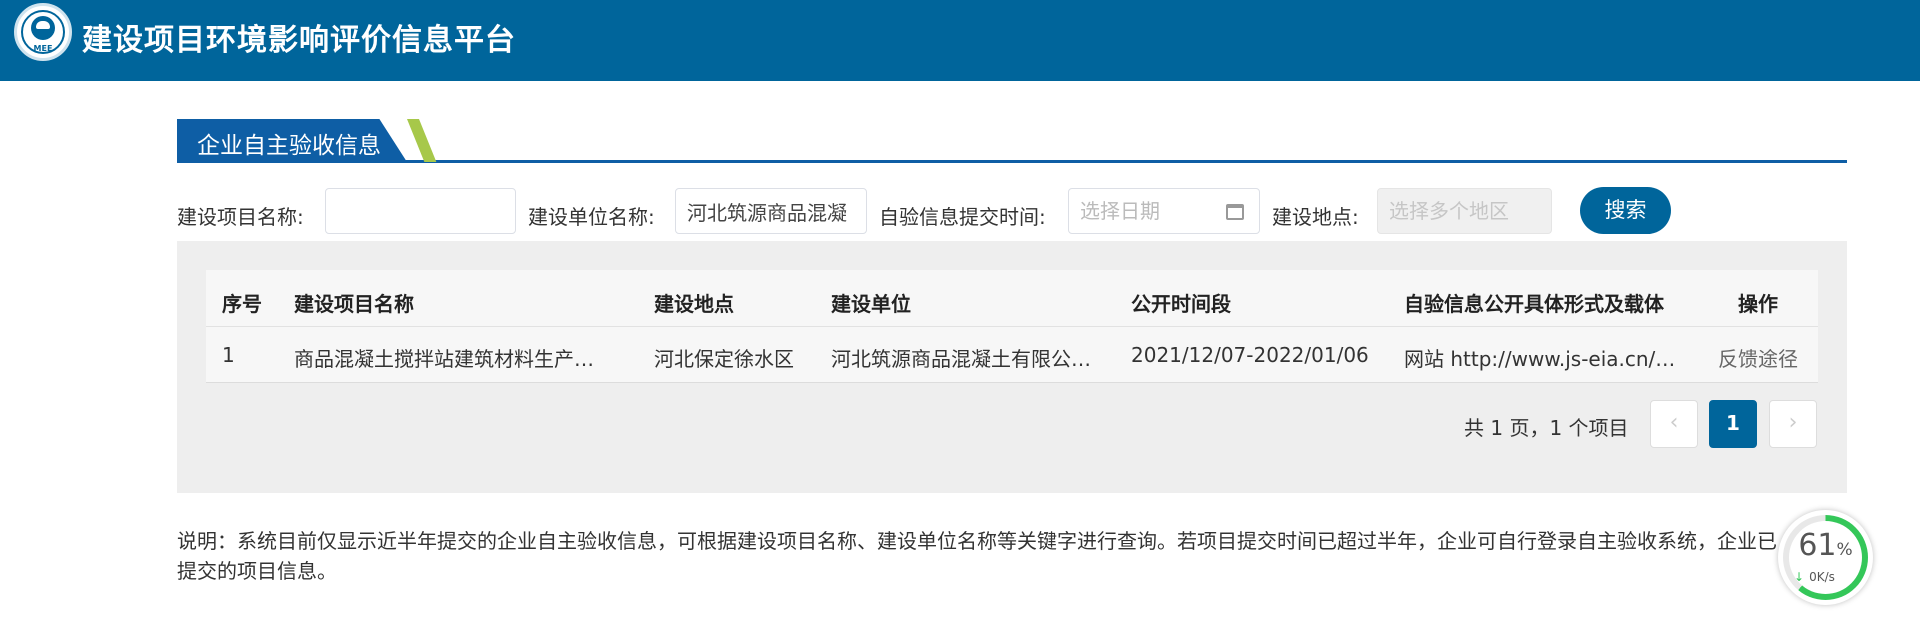 The width and height of the screenshot is (1920, 633). What do you see at coordinates (420, 211) in the screenshot?
I see `project-name-input` at bounding box center [420, 211].